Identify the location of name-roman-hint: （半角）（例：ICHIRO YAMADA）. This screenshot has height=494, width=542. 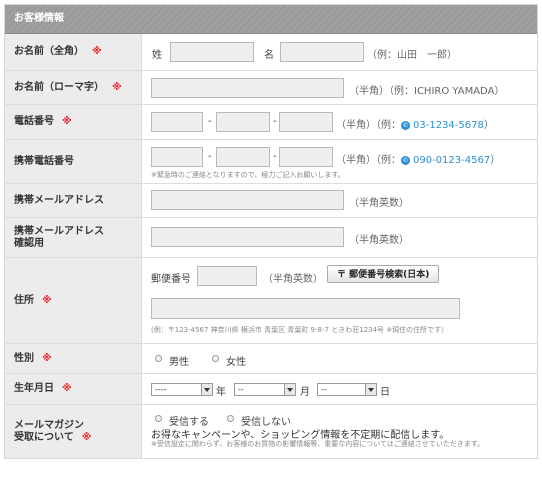
(427, 91).